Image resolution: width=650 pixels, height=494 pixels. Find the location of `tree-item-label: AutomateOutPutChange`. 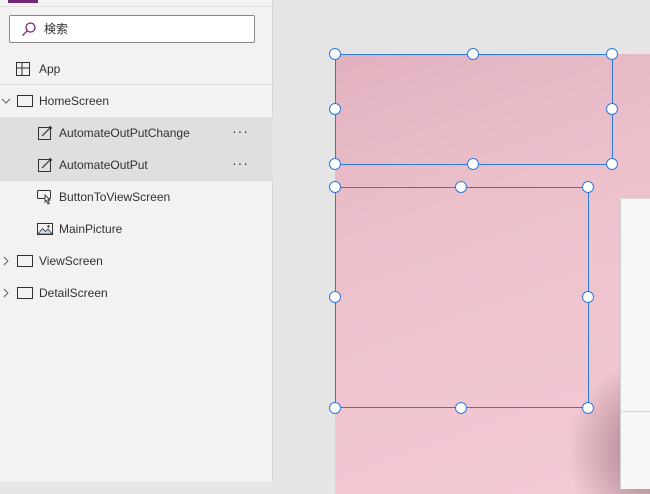

tree-item-label: AutomateOutPutChange is located at coordinates (124, 133).